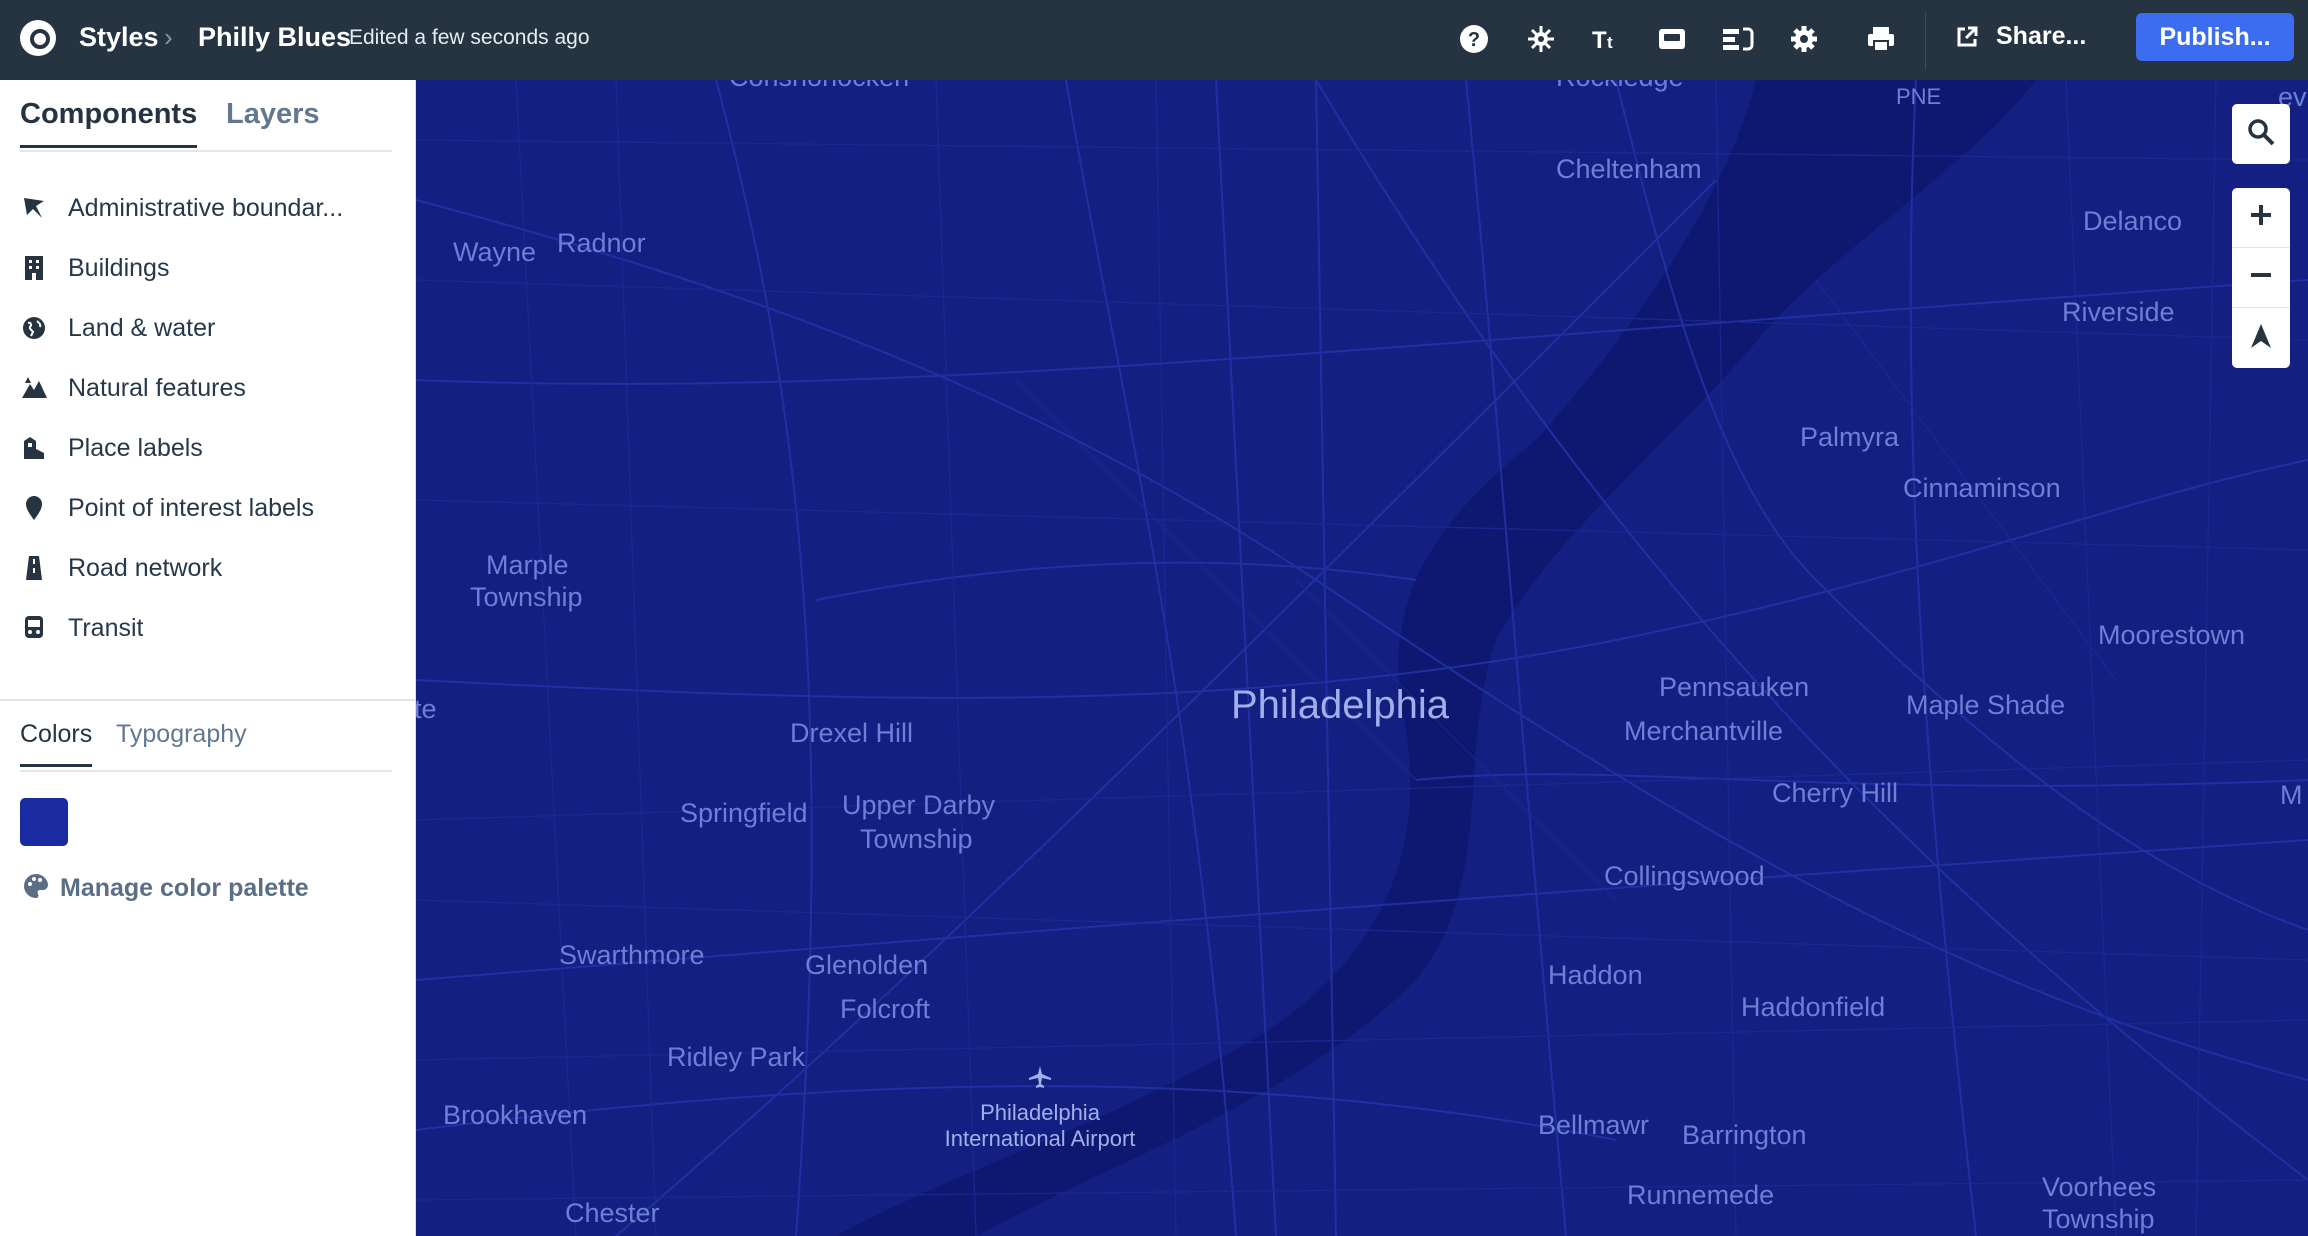 This screenshot has width=2308, height=1236. What do you see at coordinates (1744, 1135) in the screenshot?
I see `map-label: Barrington` at bounding box center [1744, 1135].